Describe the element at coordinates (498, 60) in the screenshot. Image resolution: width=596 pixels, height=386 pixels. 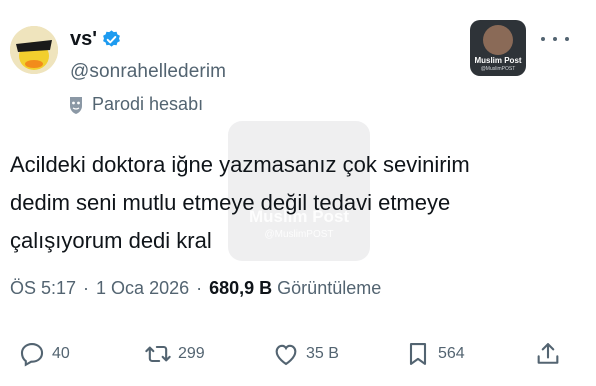
I see `thumbnail-label: Muslim Post` at that location.